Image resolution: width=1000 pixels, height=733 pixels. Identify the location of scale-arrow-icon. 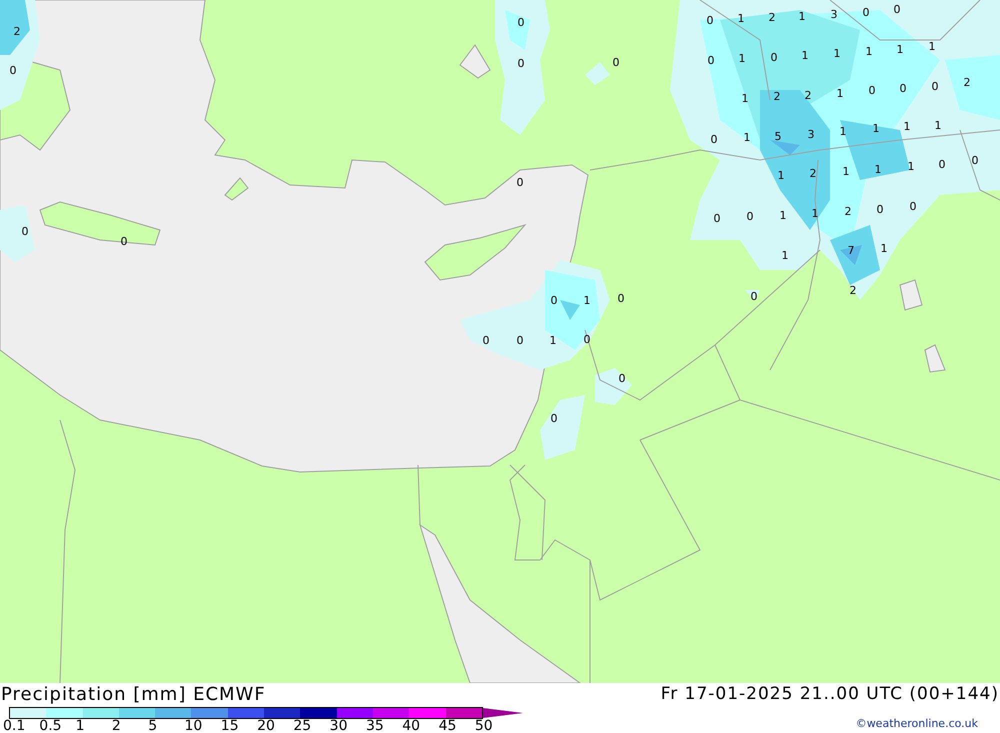
(502, 713).